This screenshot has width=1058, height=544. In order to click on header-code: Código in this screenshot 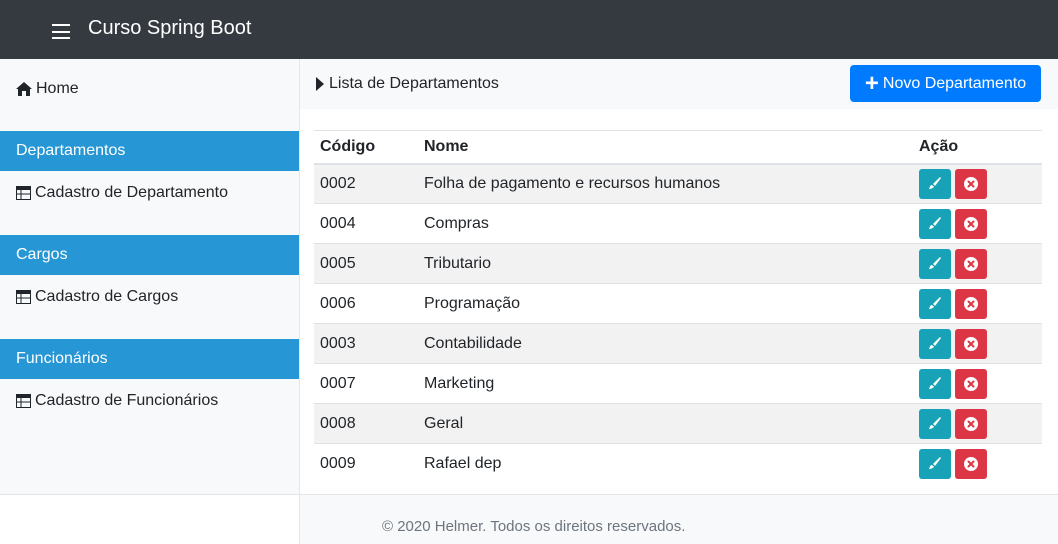, I will do `click(366, 147)`.